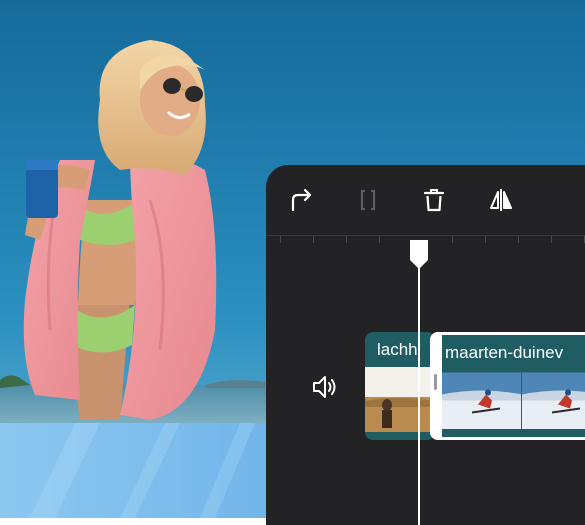  I want to click on delete-button, so click(434, 200).